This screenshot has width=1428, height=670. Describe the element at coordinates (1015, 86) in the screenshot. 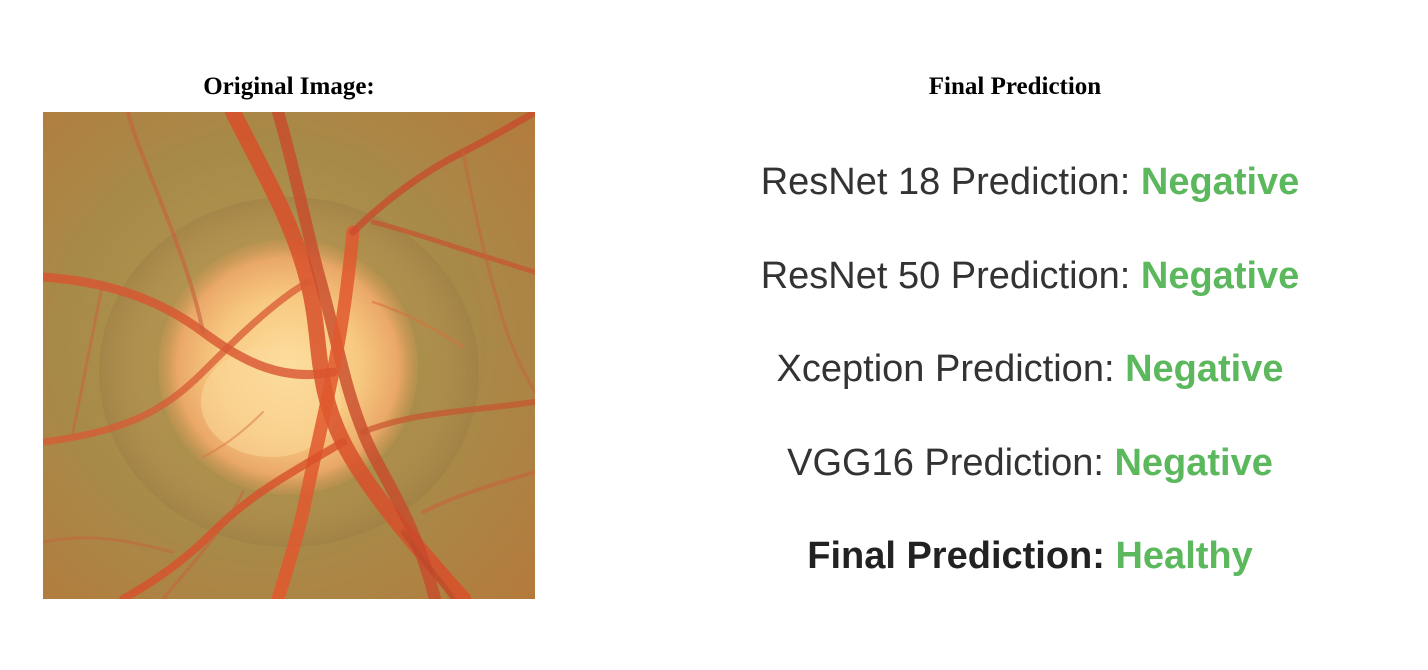

I see `final-prediction-title: Final Prediction` at that location.